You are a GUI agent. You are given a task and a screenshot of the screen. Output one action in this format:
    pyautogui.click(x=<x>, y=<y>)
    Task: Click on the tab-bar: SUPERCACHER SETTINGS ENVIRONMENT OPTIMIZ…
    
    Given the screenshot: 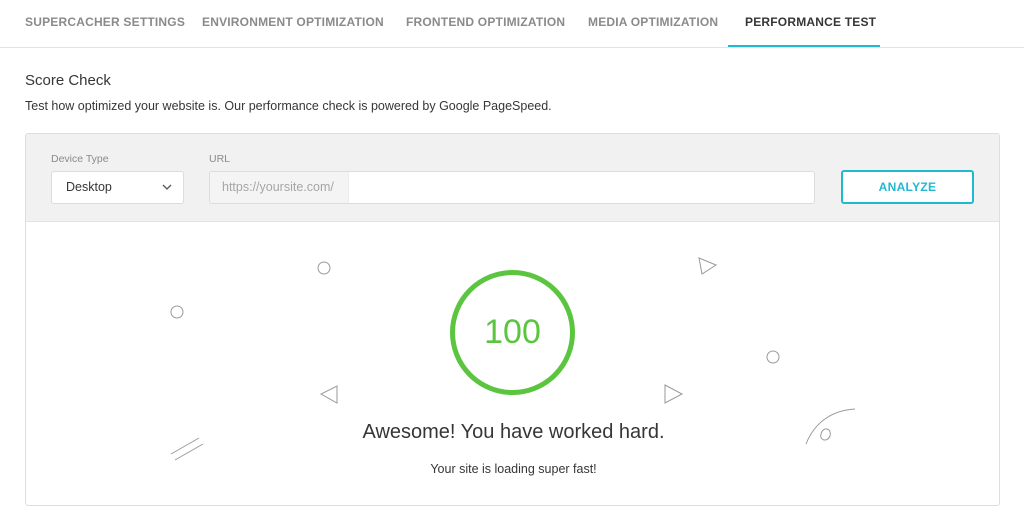 What is the action you would take?
    pyautogui.click(x=512, y=24)
    